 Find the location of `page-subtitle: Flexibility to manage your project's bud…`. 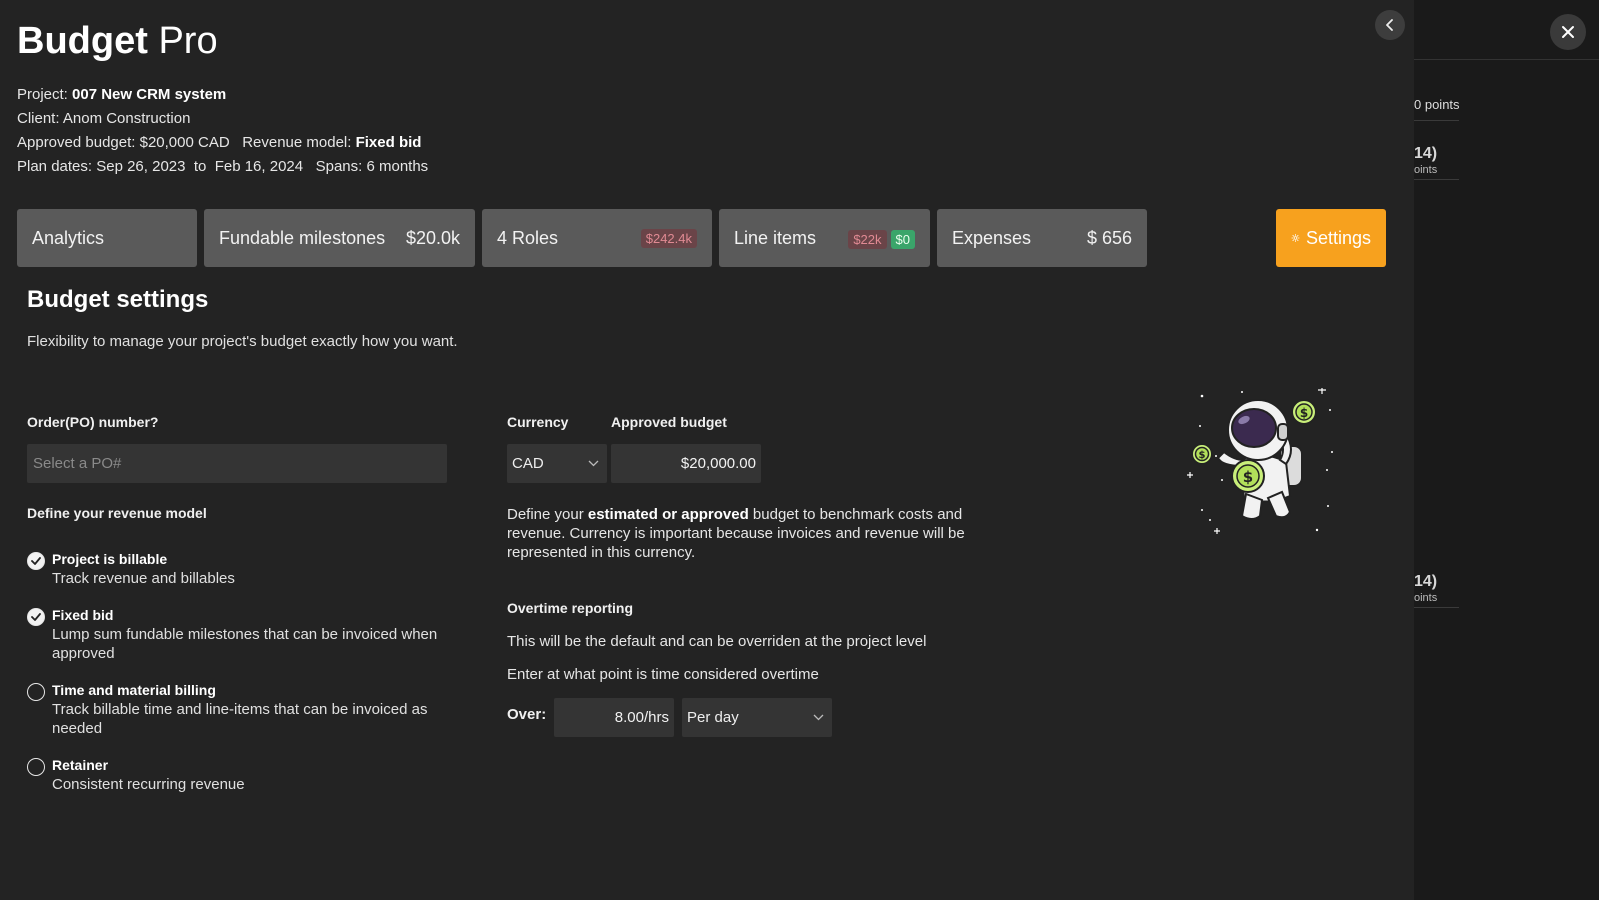

page-subtitle: Flexibility to manage your project's bud… is located at coordinates (242, 341).